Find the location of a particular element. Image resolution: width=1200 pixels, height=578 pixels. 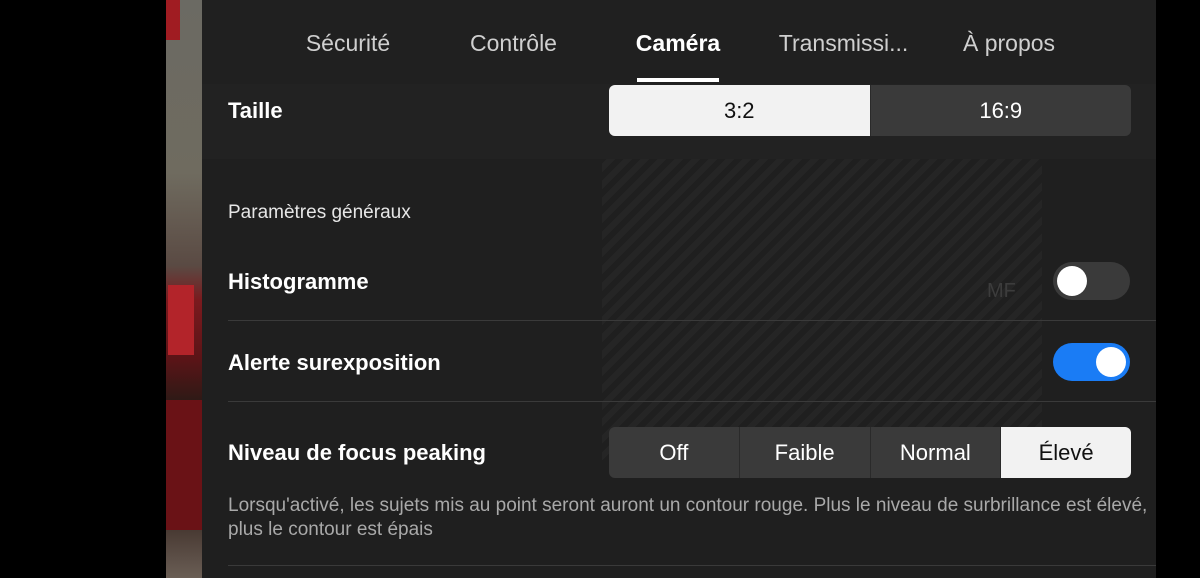

section-general-settings: Paramètres généraux is located at coordinates (319, 212).